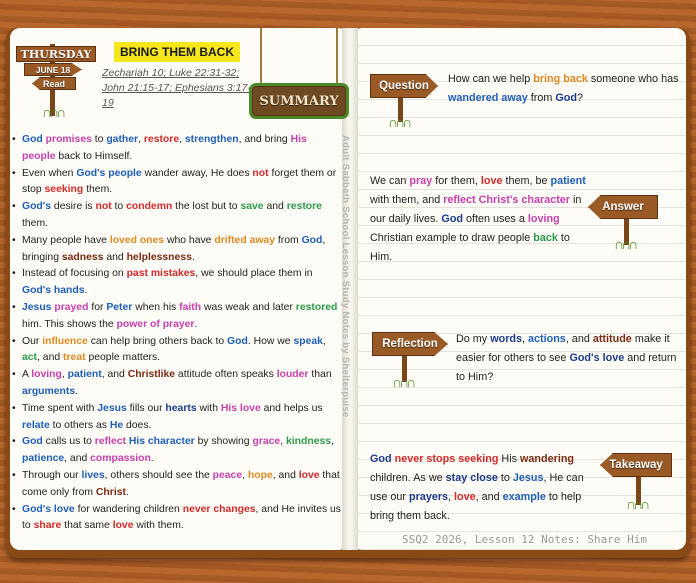  I want to click on text-segment: with them, and, so click(407, 200).